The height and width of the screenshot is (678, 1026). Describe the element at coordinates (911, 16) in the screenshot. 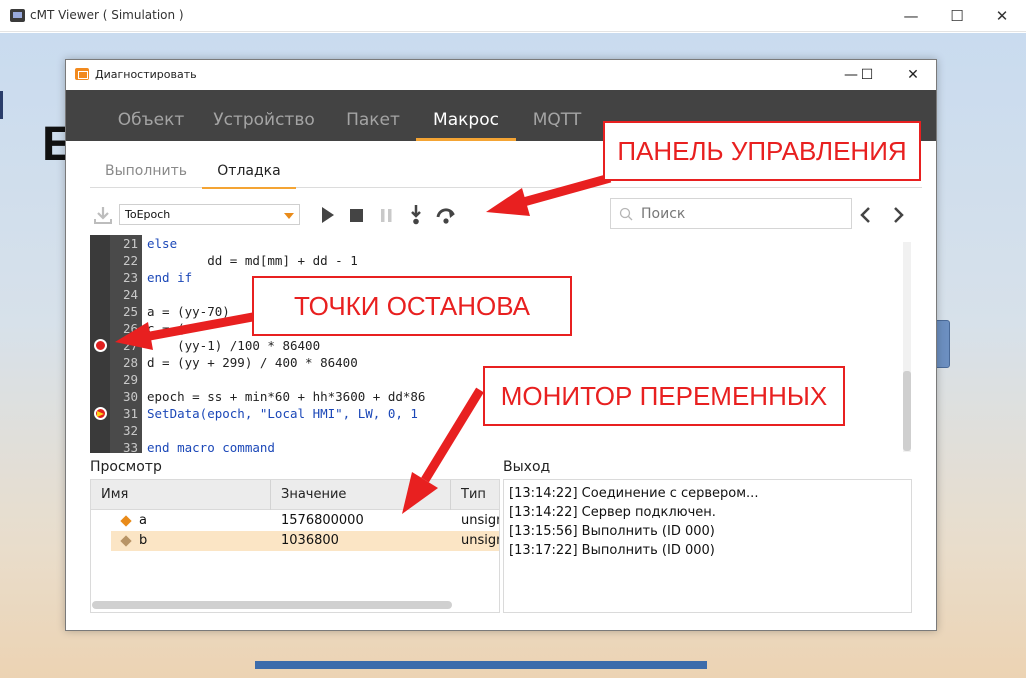

I see `outer-minimize-button: —` at that location.